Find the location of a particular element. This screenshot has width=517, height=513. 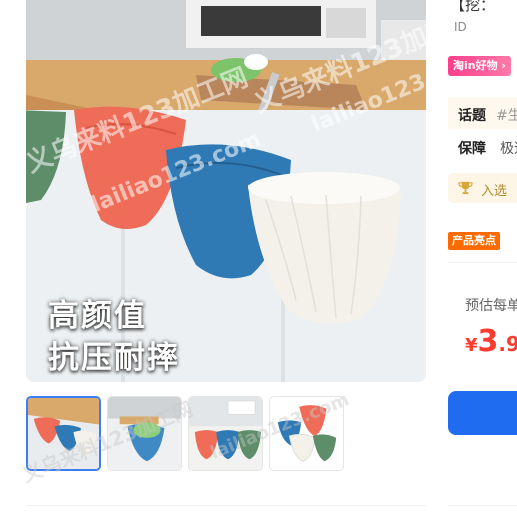

topic-value: #生 is located at coordinates (506, 116).